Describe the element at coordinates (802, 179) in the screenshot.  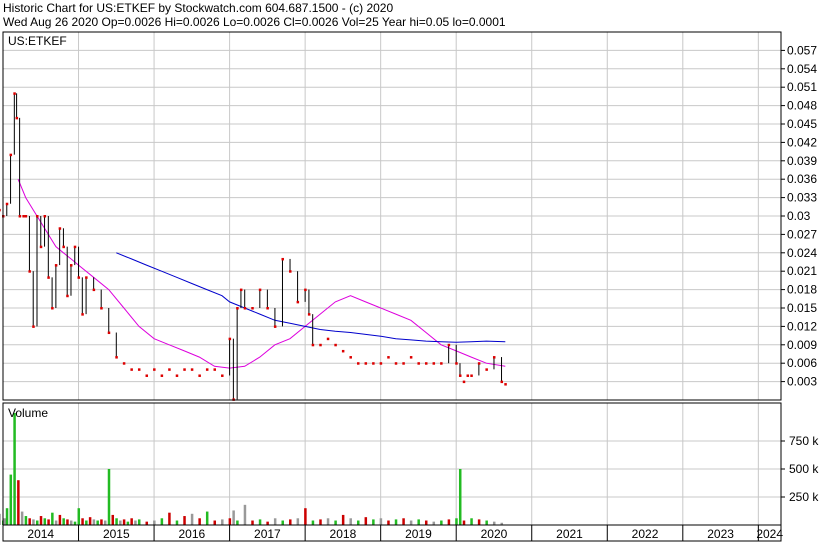
I see `y-tick-label: 0.036` at that location.